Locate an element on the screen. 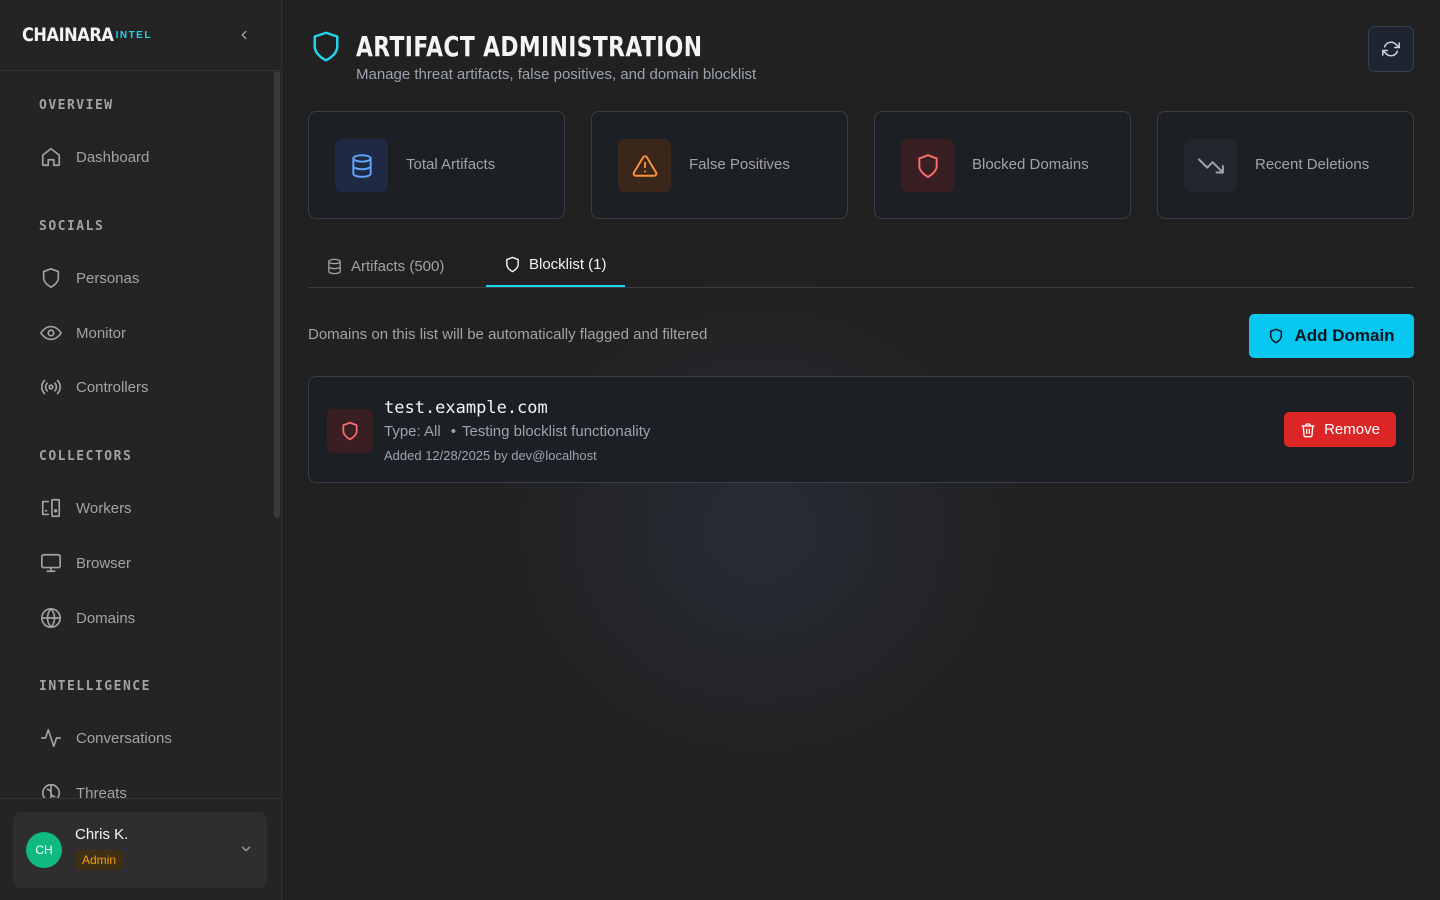 The height and width of the screenshot is (900, 1440). stat-label: Recent Deletions is located at coordinates (1312, 164).